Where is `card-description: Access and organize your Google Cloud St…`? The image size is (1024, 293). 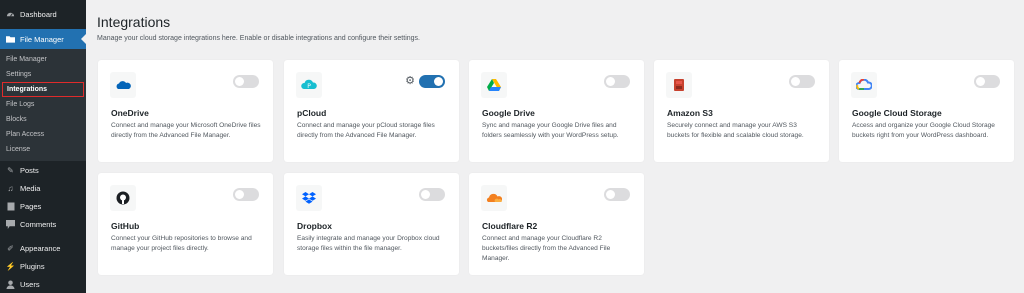
card-description: Access and organize your Google Cloud St… is located at coordinates (923, 130).